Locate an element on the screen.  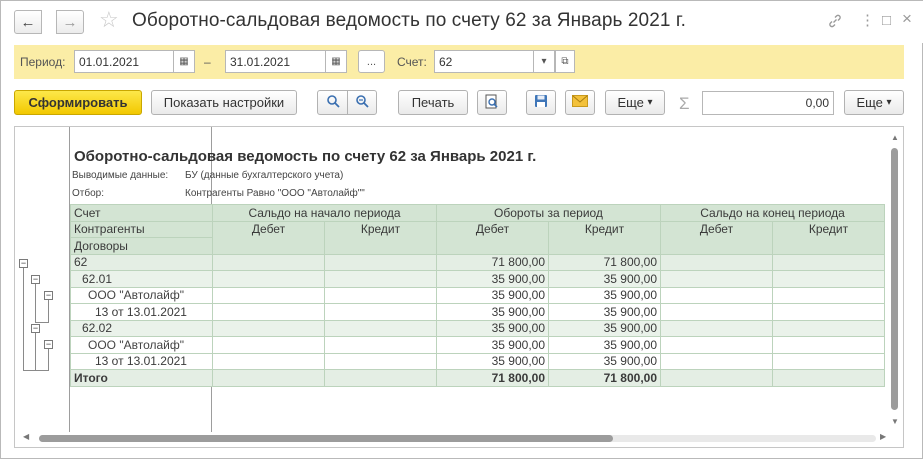
header-opening-debit: Дебет is located at coordinates (268, 237).